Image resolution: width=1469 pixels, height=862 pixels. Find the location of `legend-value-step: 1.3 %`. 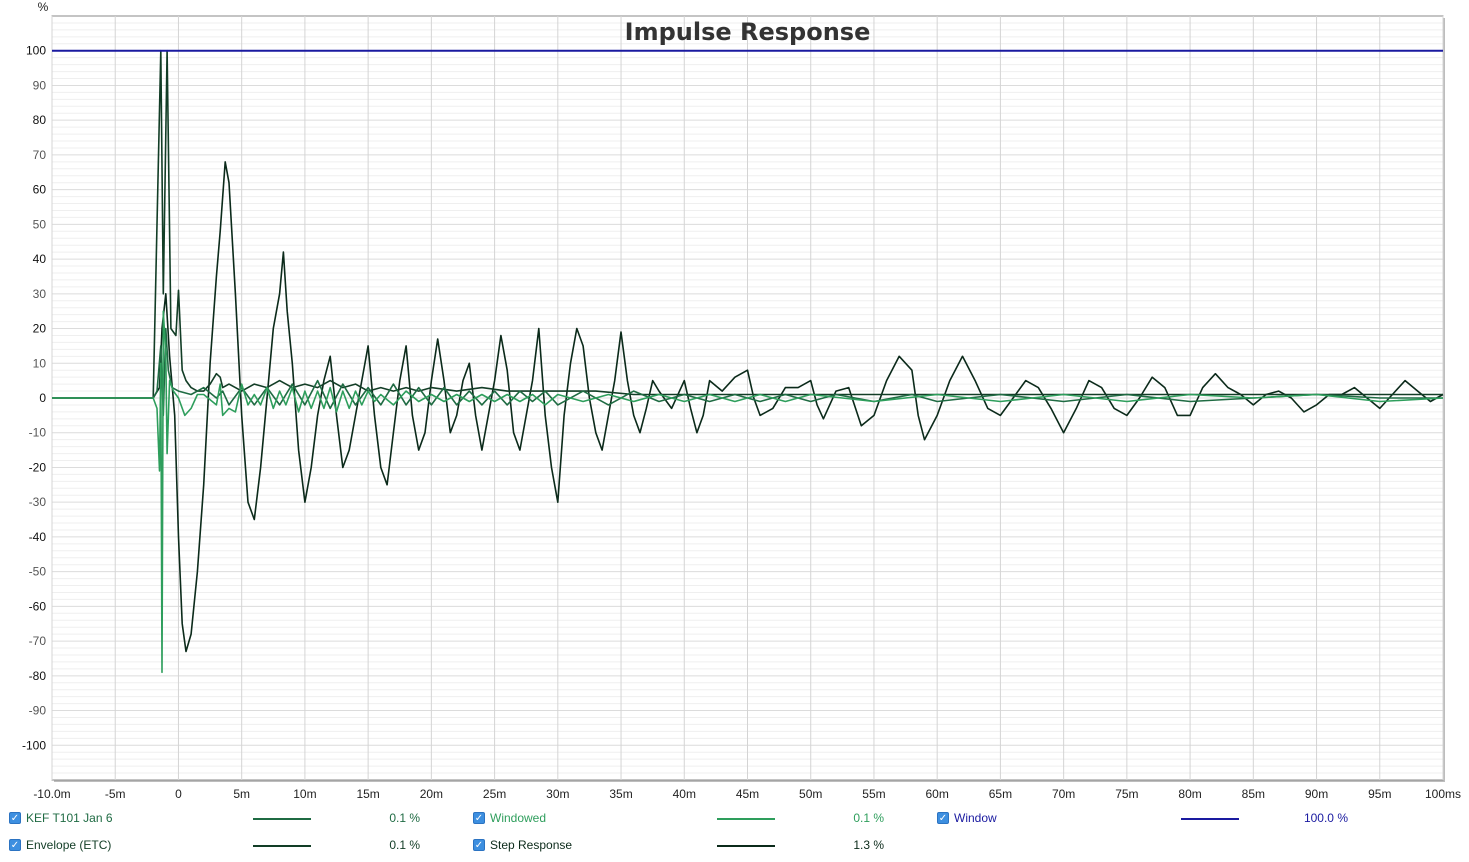

legend-value-step: 1.3 % is located at coordinates (868, 845).